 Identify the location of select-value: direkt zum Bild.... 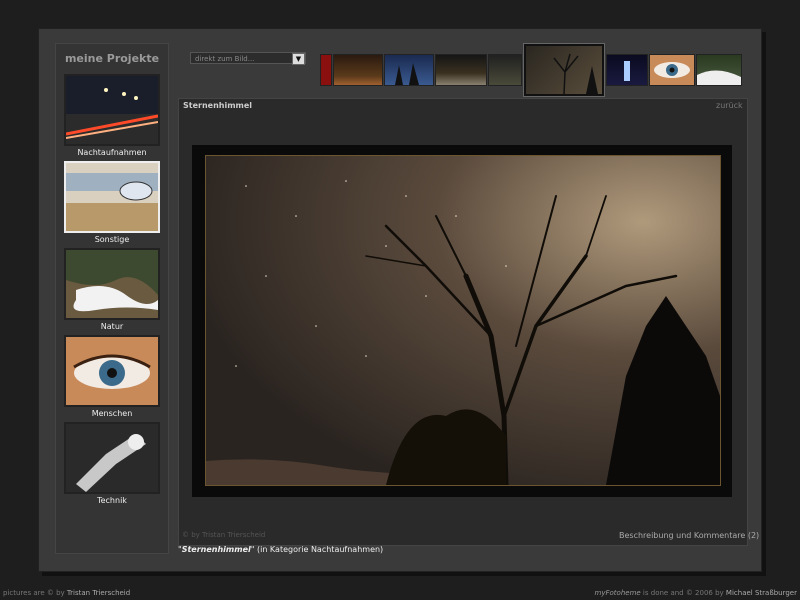
(225, 59).